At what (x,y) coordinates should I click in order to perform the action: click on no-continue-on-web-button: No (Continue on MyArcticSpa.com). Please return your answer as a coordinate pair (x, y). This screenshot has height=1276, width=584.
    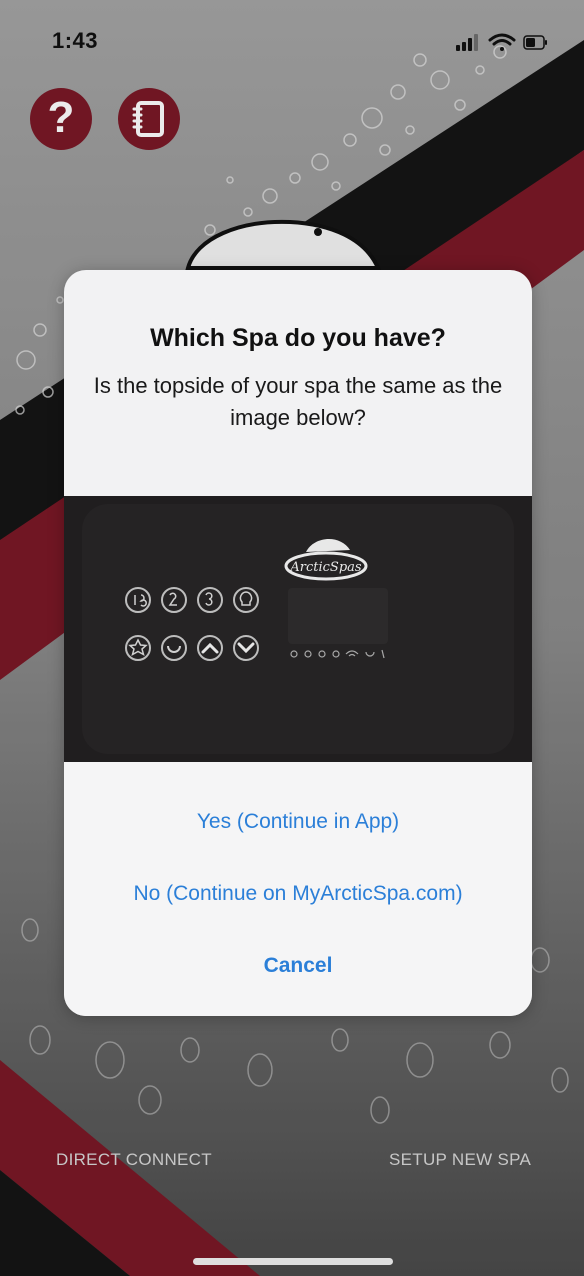
    Looking at the image, I should click on (298, 894).